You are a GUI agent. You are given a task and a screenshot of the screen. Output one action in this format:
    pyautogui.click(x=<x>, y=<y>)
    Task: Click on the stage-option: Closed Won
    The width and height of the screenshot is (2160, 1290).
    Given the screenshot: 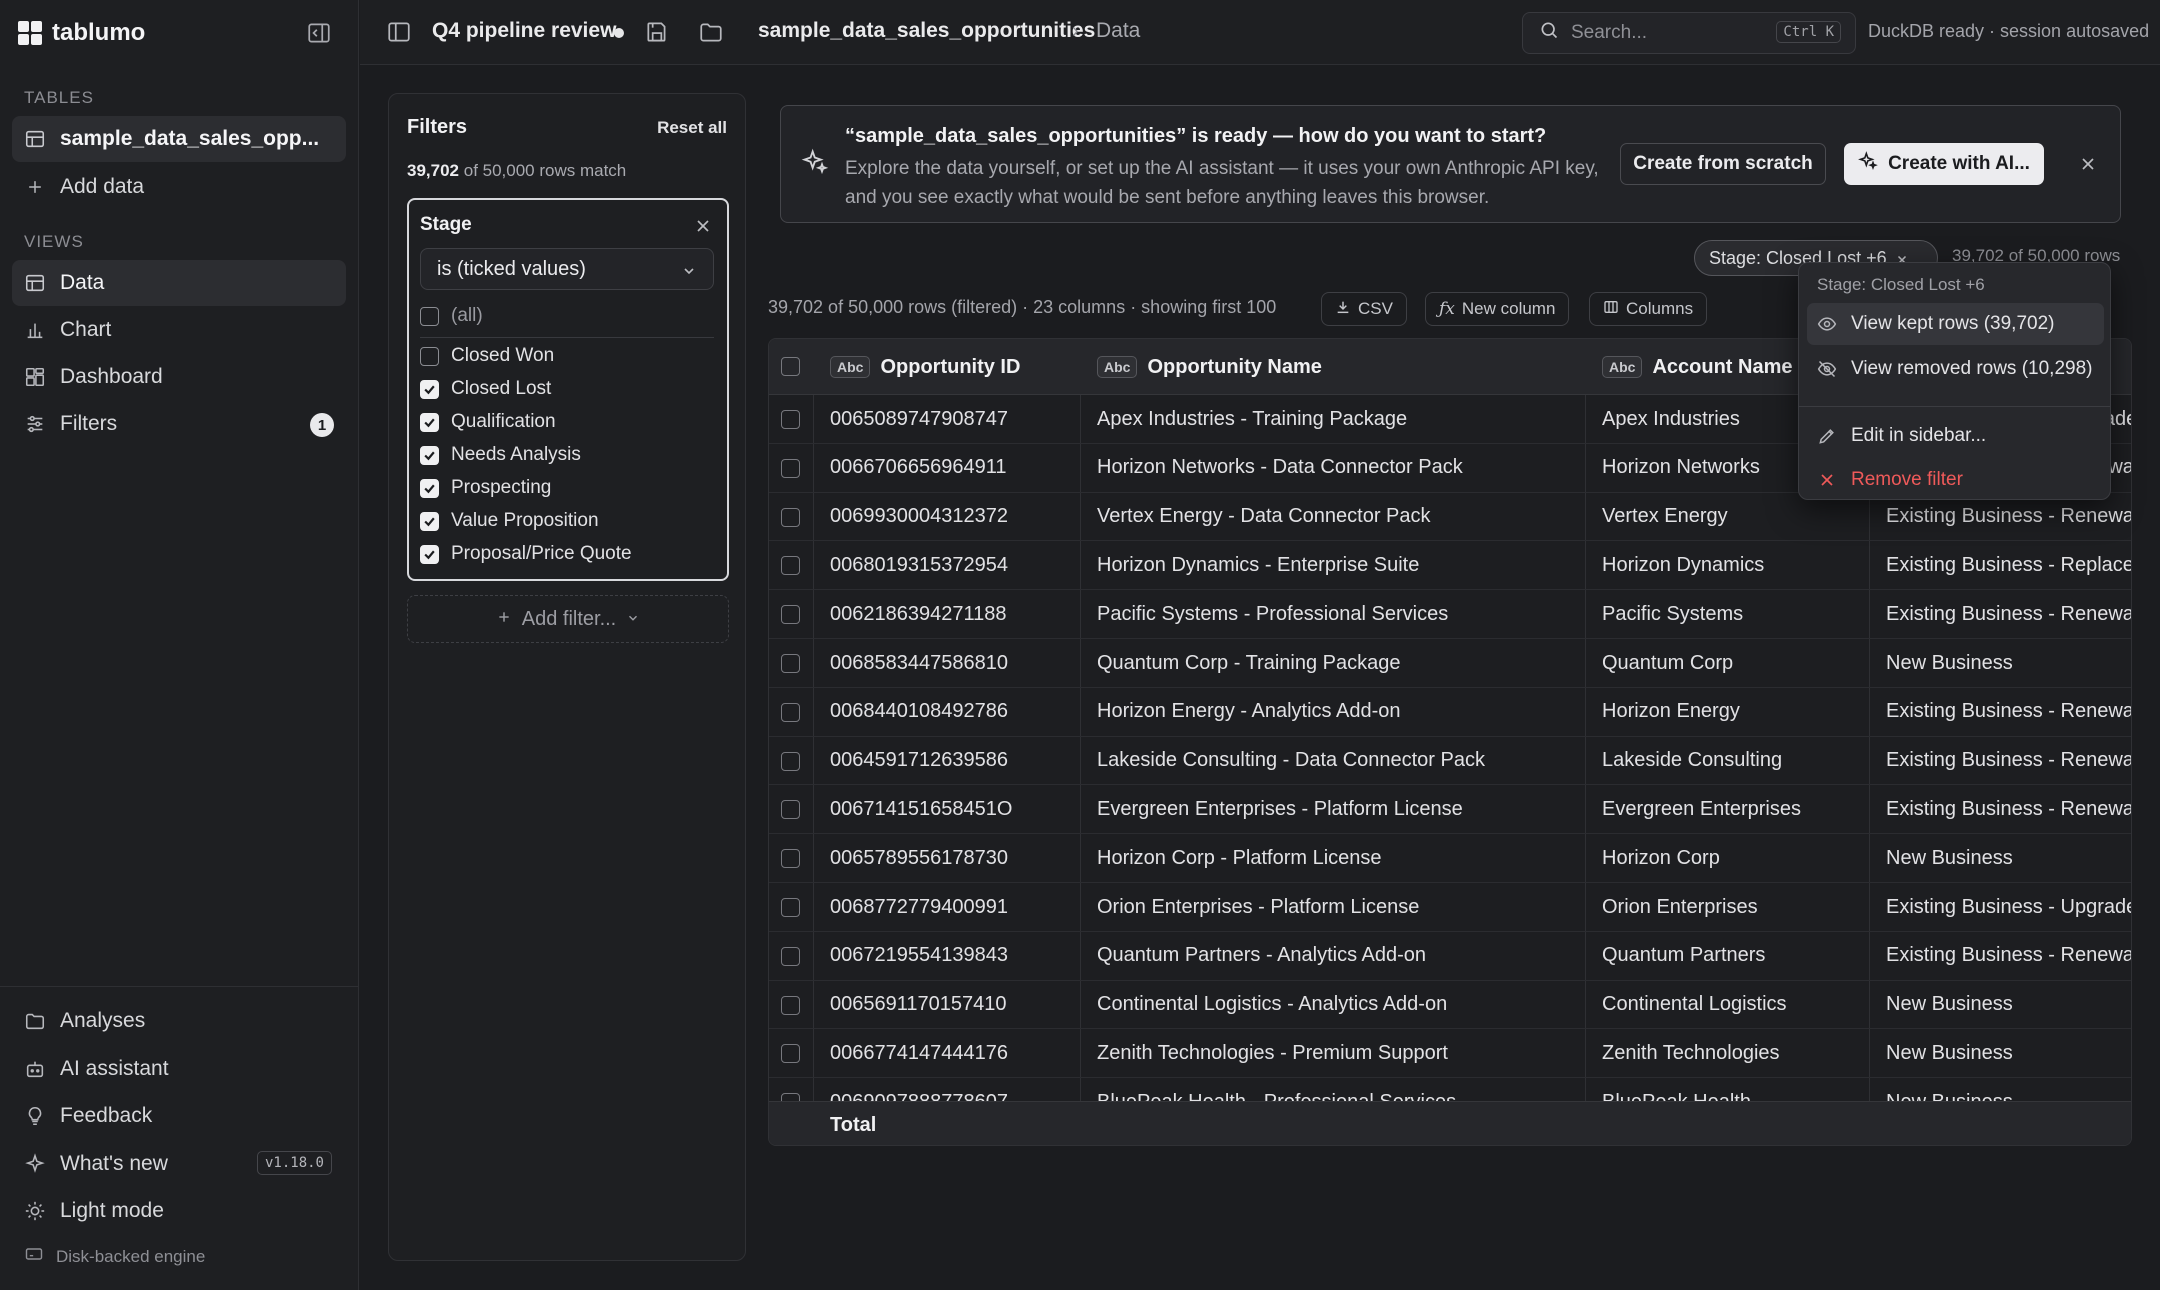 What is the action you would take?
    pyautogui.click(x=487, y=356)
    